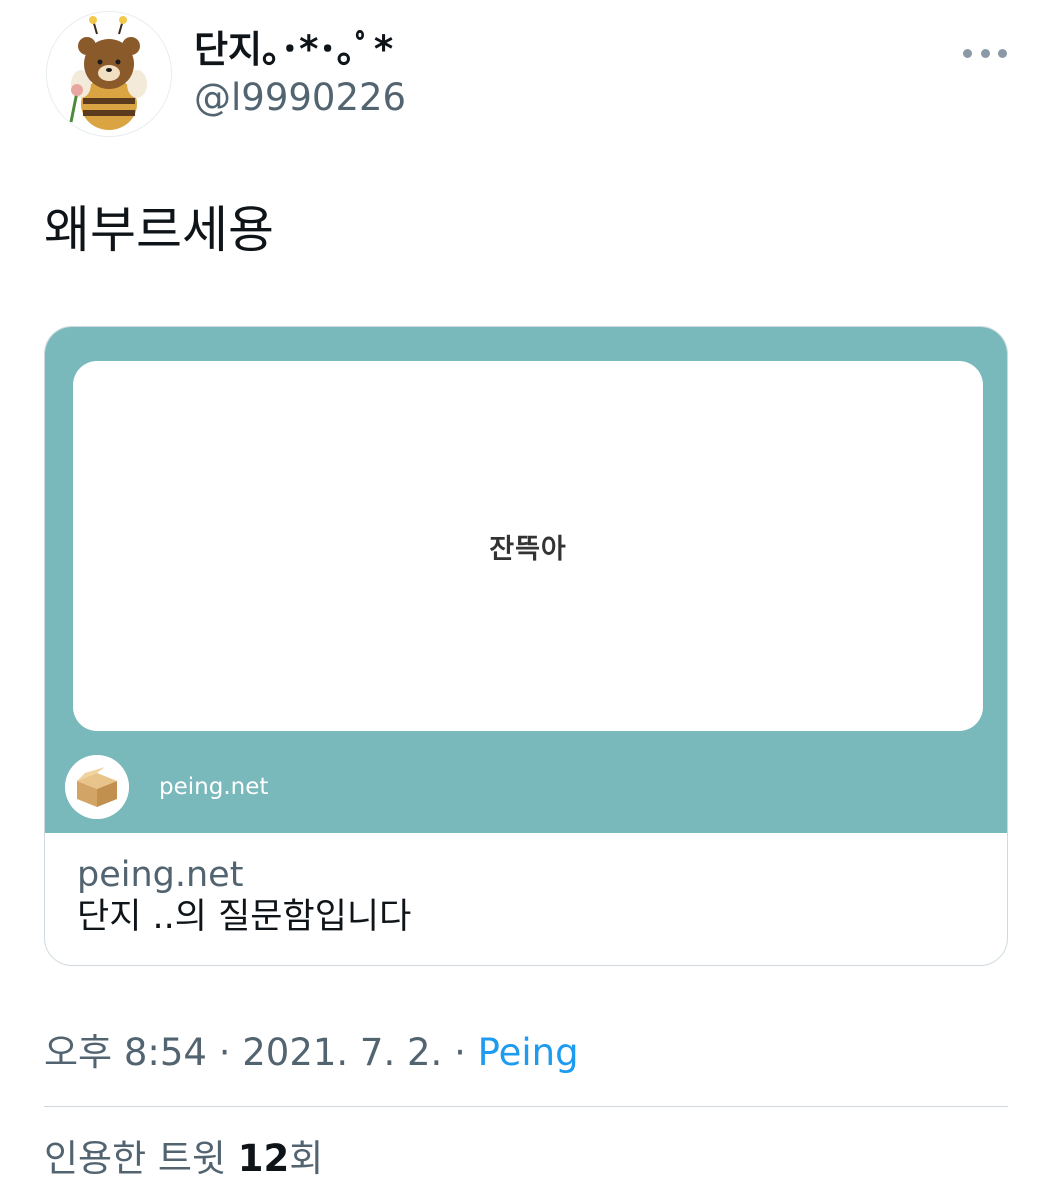 This screenshot has width=1052, height=1200. Describe the element at coordinates (135, 1158) in the screenshot. I see `quote-label: 인용한 트윗` at that location.